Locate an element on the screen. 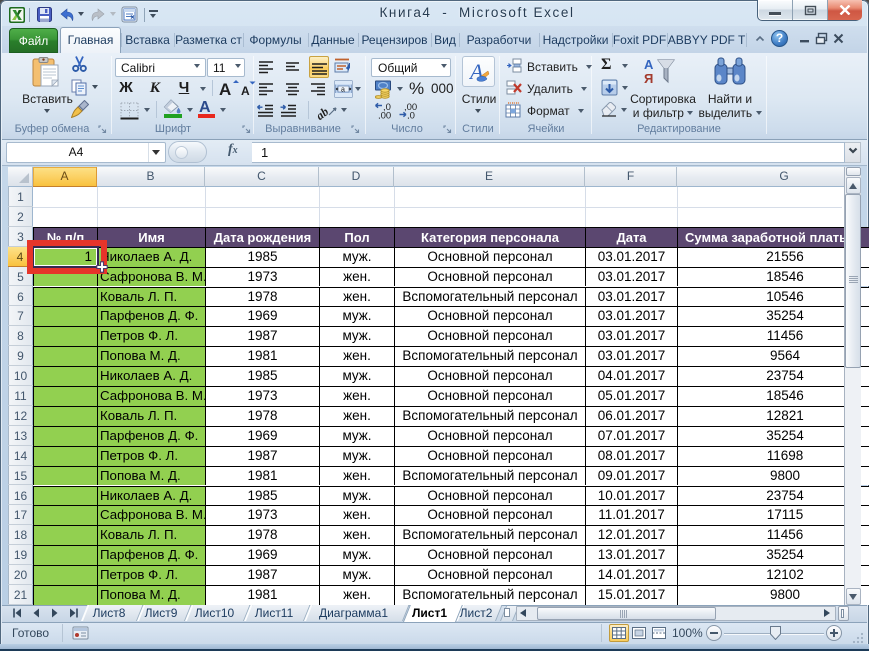 The width and height of the screenshot is (869, 651). svg-text: ,00 is located at coordinates (384, 115).